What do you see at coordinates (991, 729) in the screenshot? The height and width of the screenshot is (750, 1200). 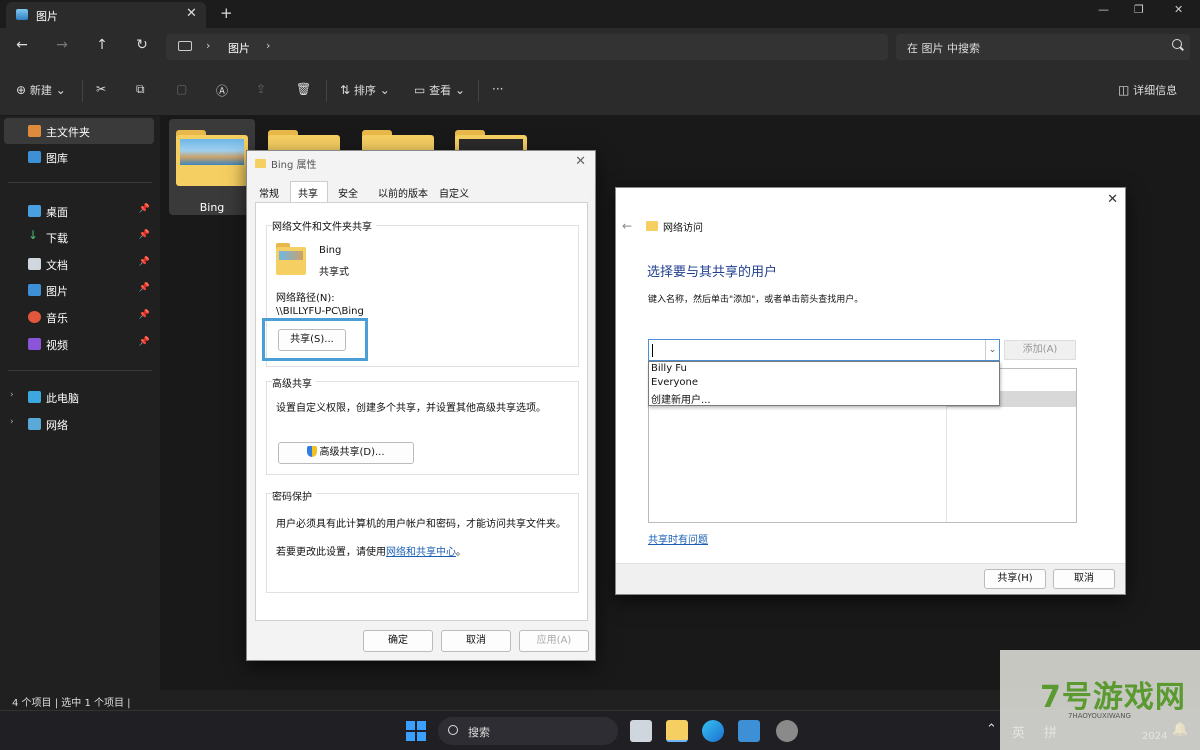 I see `chevron-up-icon: ⌃` at bounding box center [991, 729].